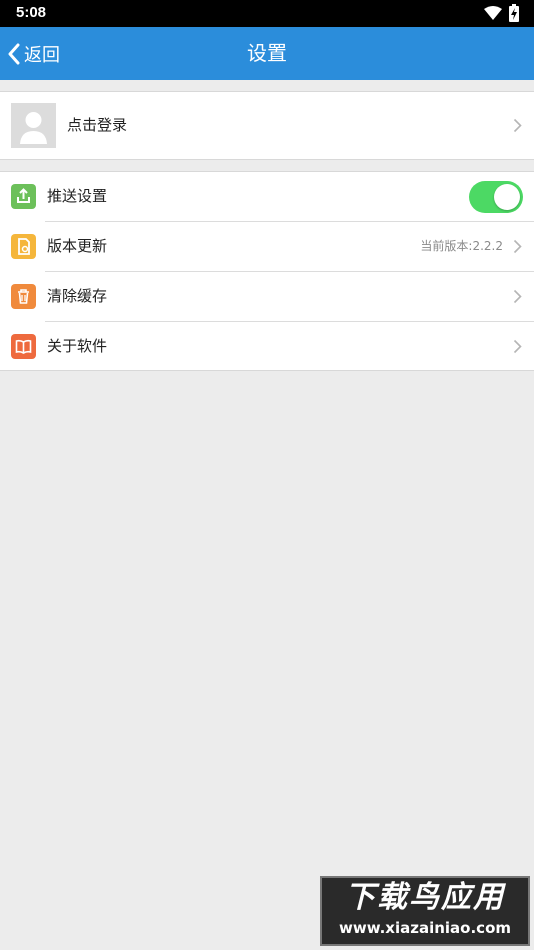 The width and height of the screenshot is (534, 950). I want to click on trash-icon, so click(23, 296).